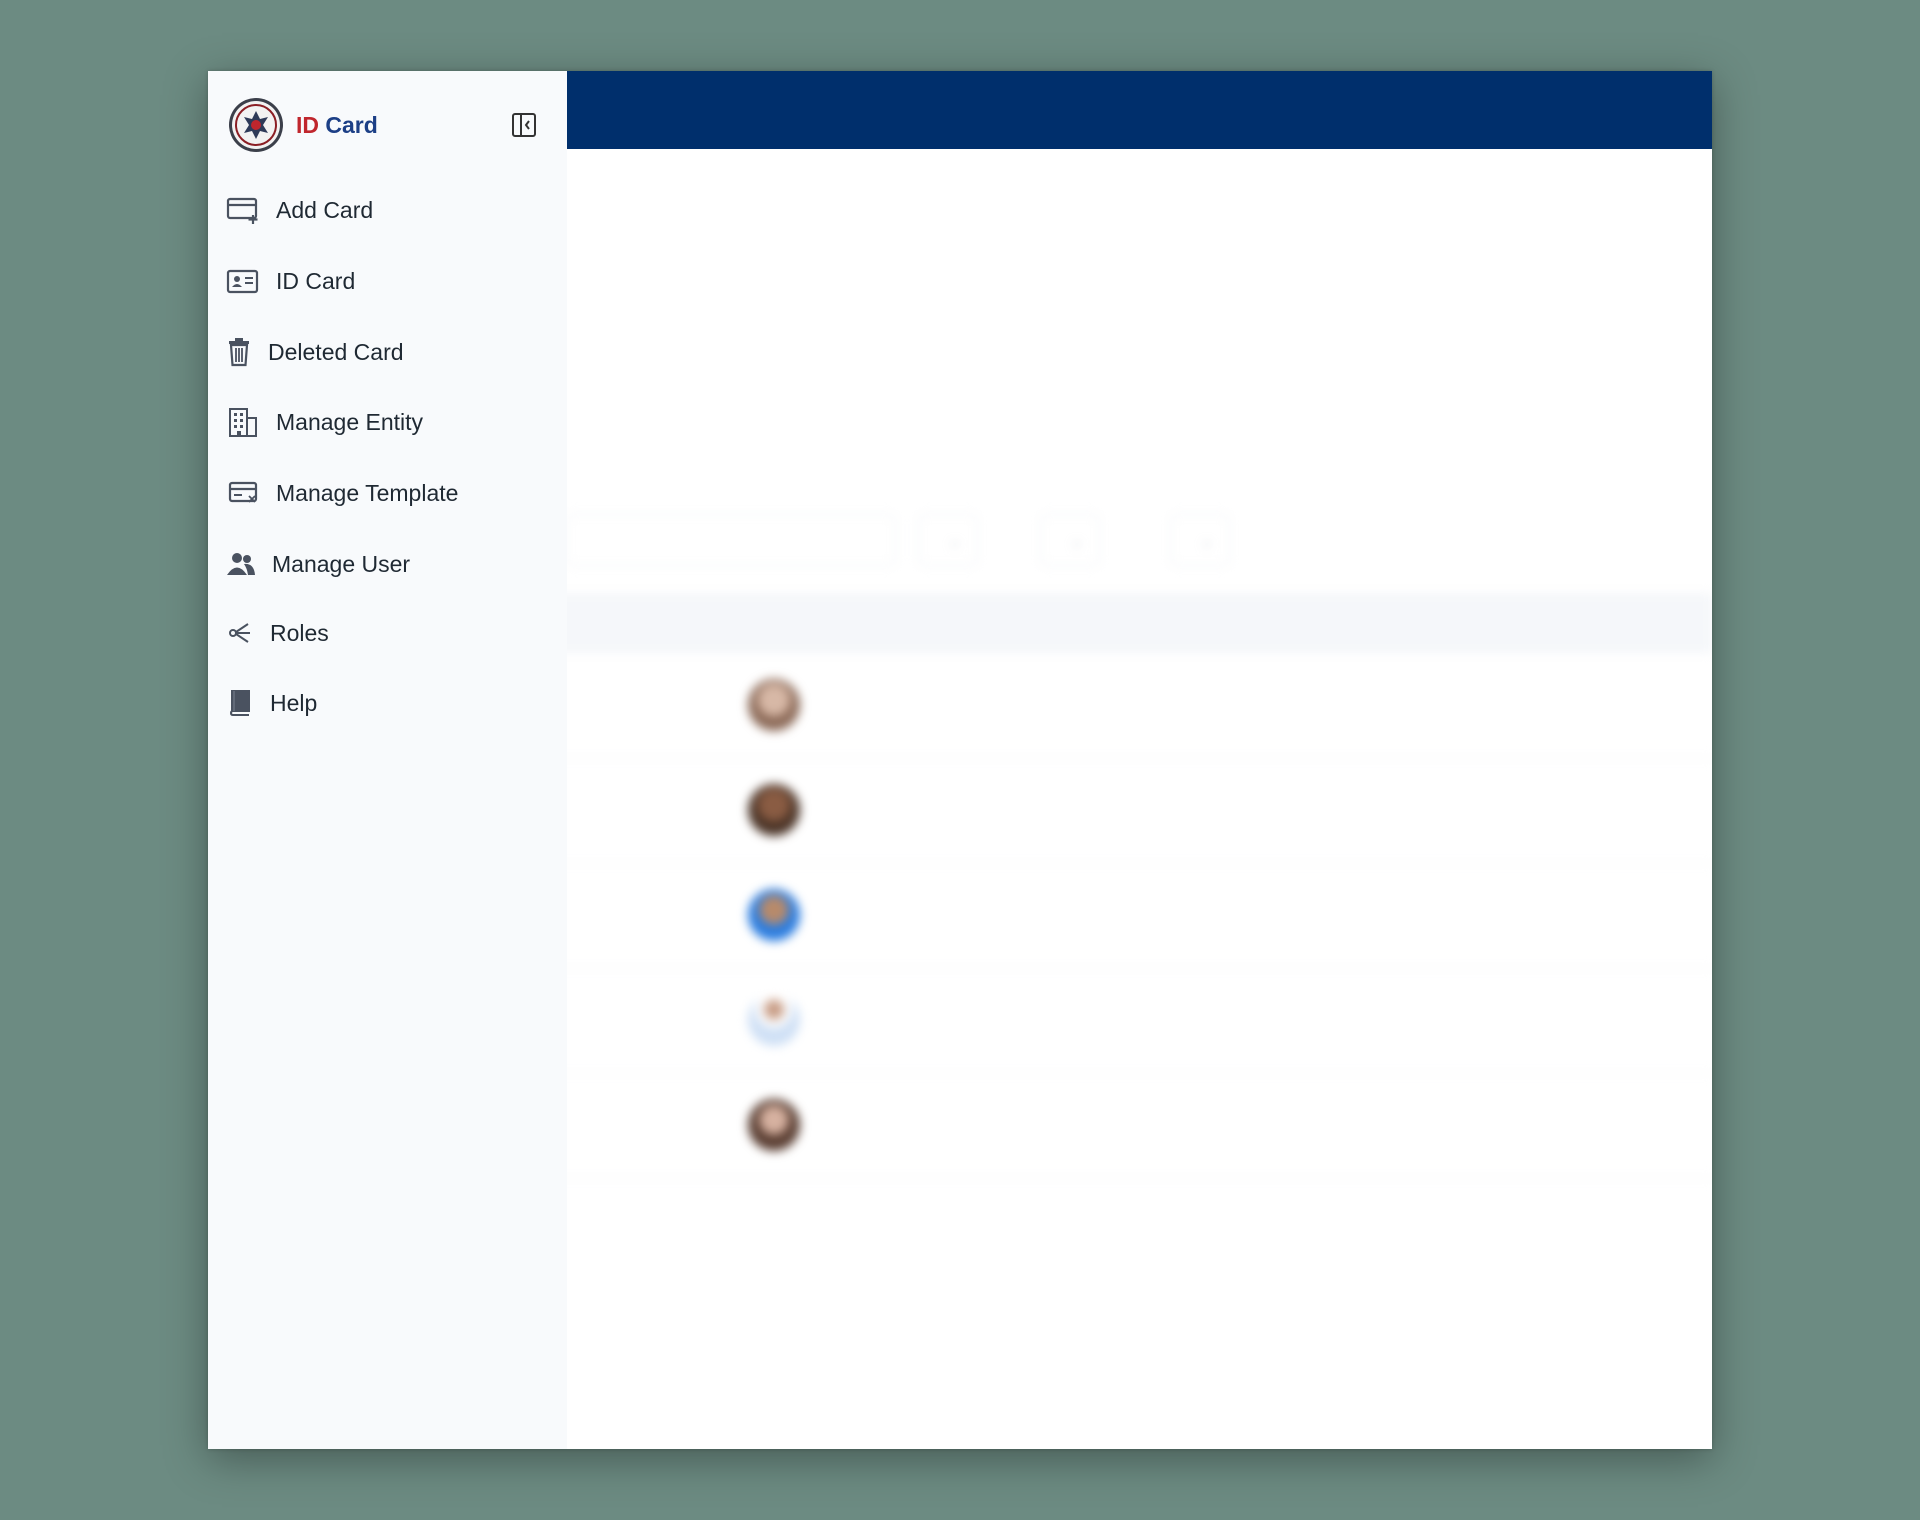 This screenshot has height=1520, width=1920. I want to click on sidebar-item-help: Help, so click(271, 703).